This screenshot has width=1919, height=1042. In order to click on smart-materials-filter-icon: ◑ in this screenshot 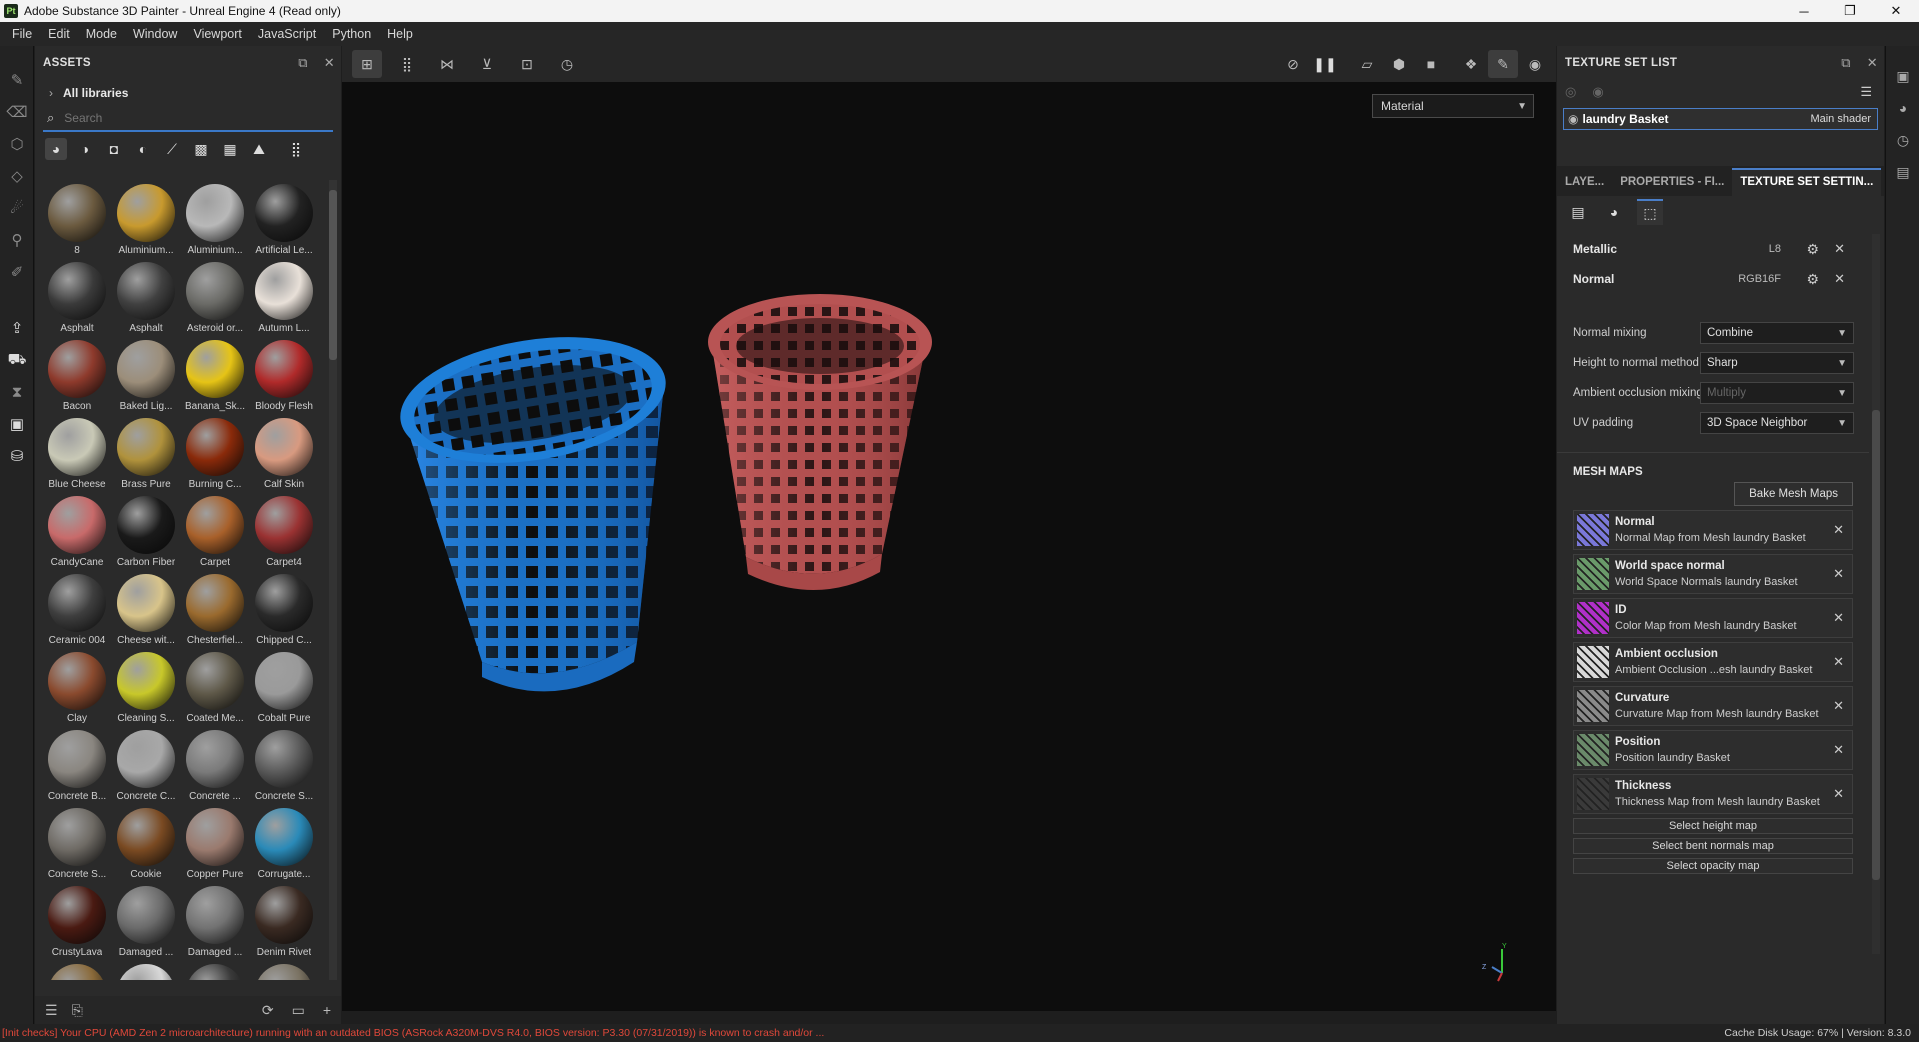, I will do `click(85, 149)`.